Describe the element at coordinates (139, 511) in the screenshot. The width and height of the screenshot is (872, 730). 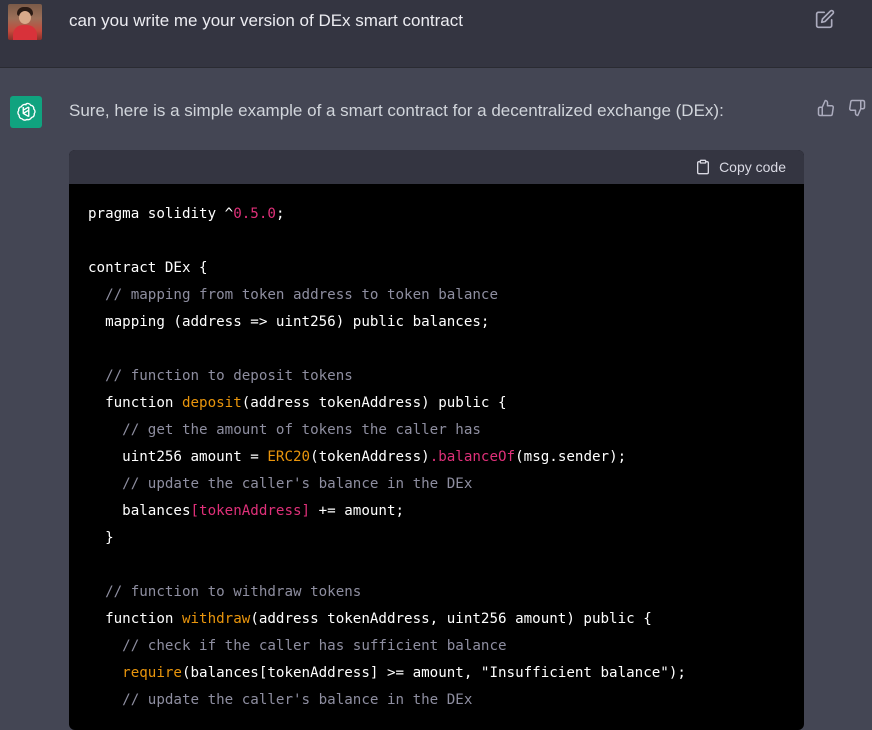
I see `code-token: balances` at that location.